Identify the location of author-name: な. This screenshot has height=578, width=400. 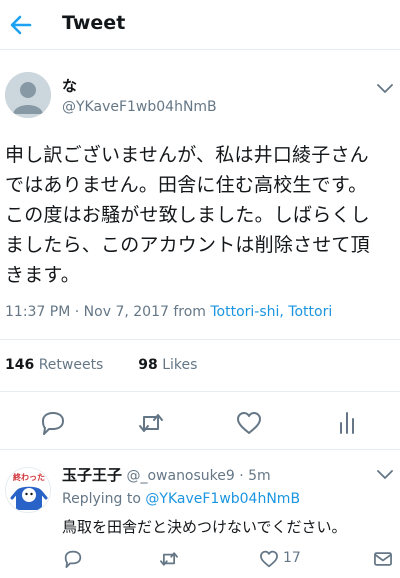
(69, 85).